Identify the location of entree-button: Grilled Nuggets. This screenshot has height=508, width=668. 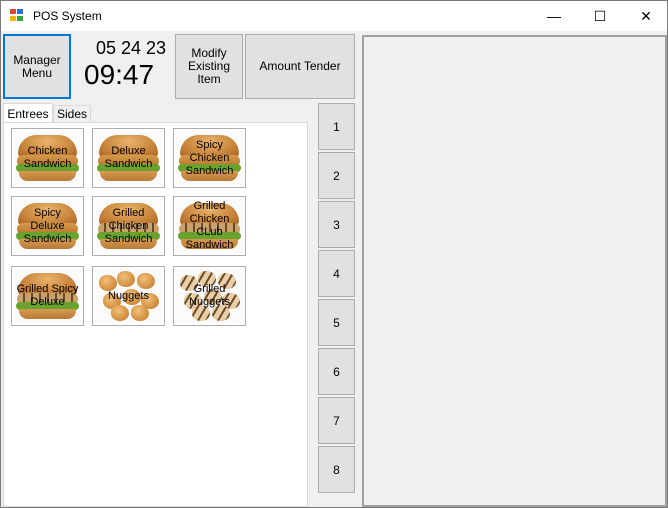
(209, 296).